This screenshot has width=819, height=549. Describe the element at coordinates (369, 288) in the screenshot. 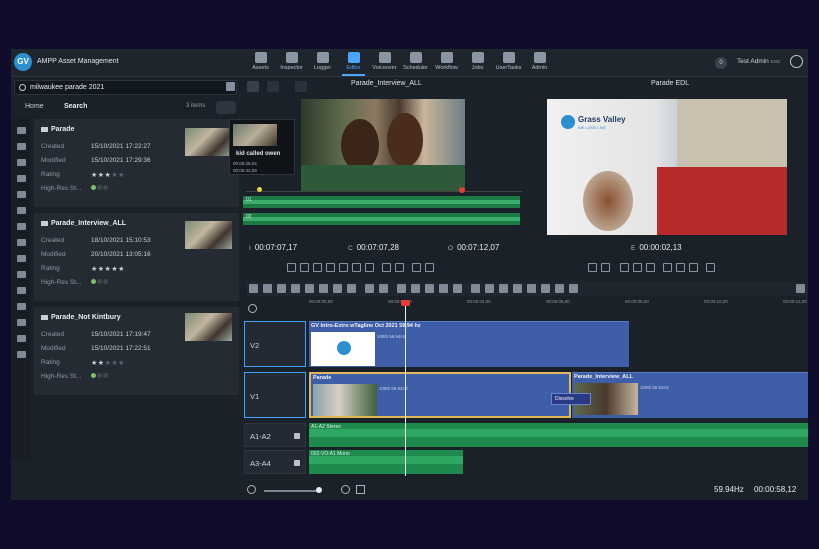

I see `undo-icon` at that location.